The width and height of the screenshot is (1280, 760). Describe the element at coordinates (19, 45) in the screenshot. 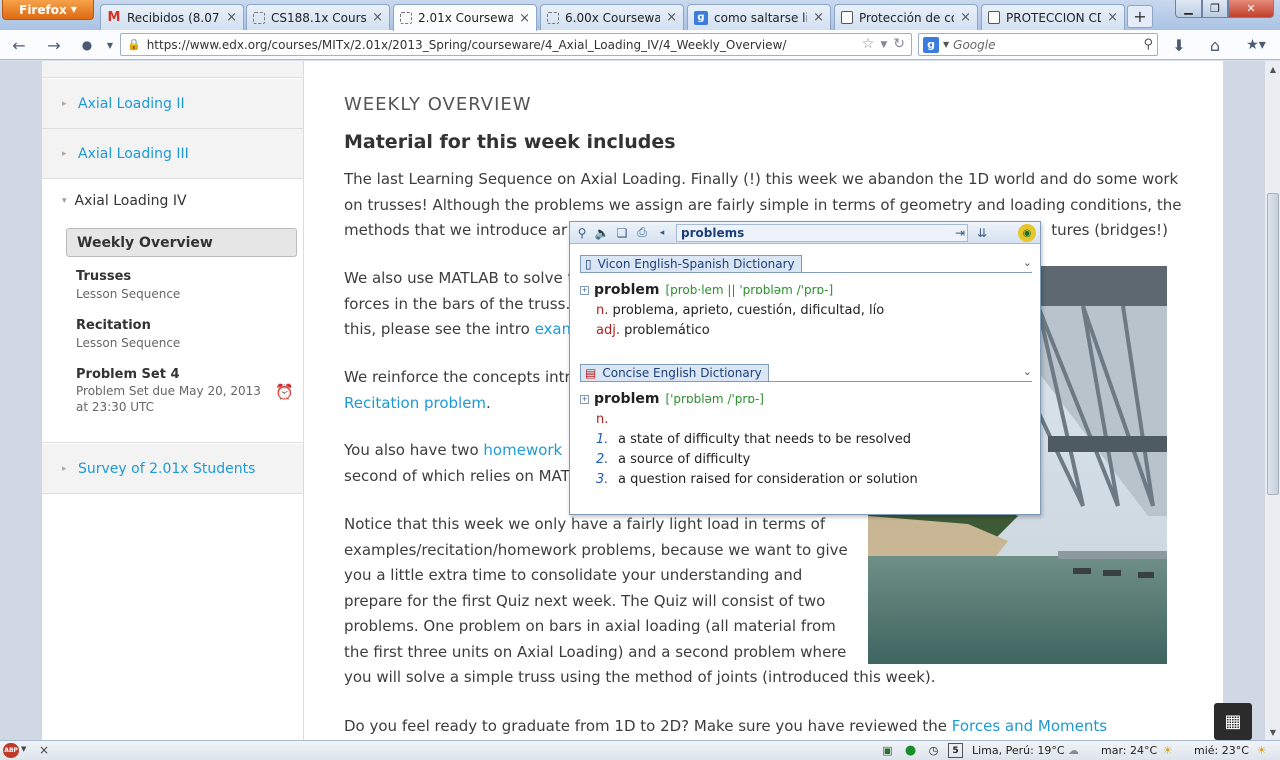

I see `back-button: ←` at that location.